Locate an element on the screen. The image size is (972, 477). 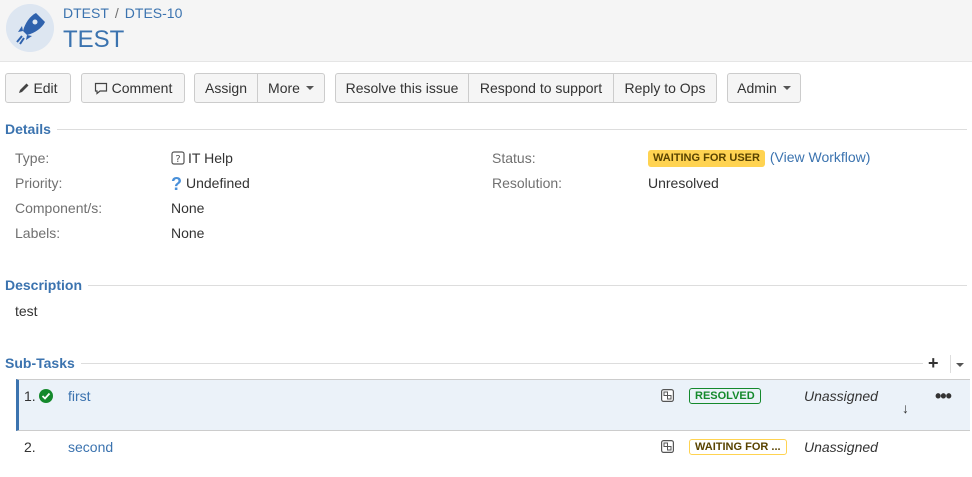
type-label: Type: is located at coordinates (32, 158).